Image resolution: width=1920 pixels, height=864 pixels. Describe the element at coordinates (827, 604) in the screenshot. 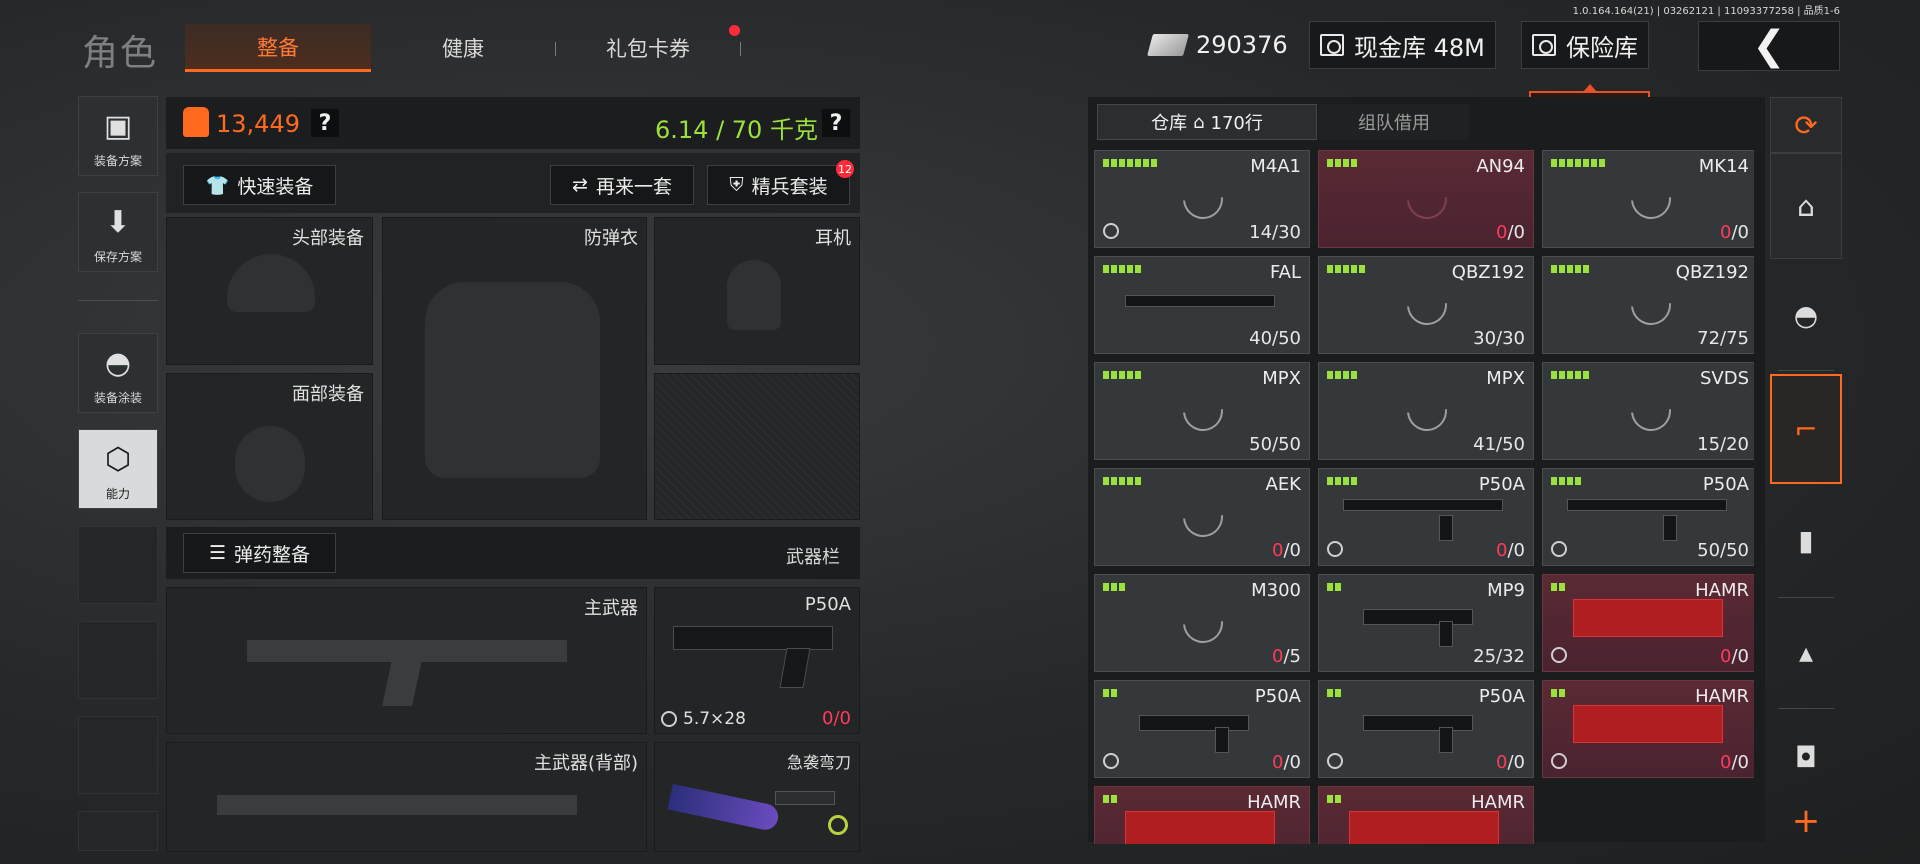

I see `sidearm-name: P50A` at that location.